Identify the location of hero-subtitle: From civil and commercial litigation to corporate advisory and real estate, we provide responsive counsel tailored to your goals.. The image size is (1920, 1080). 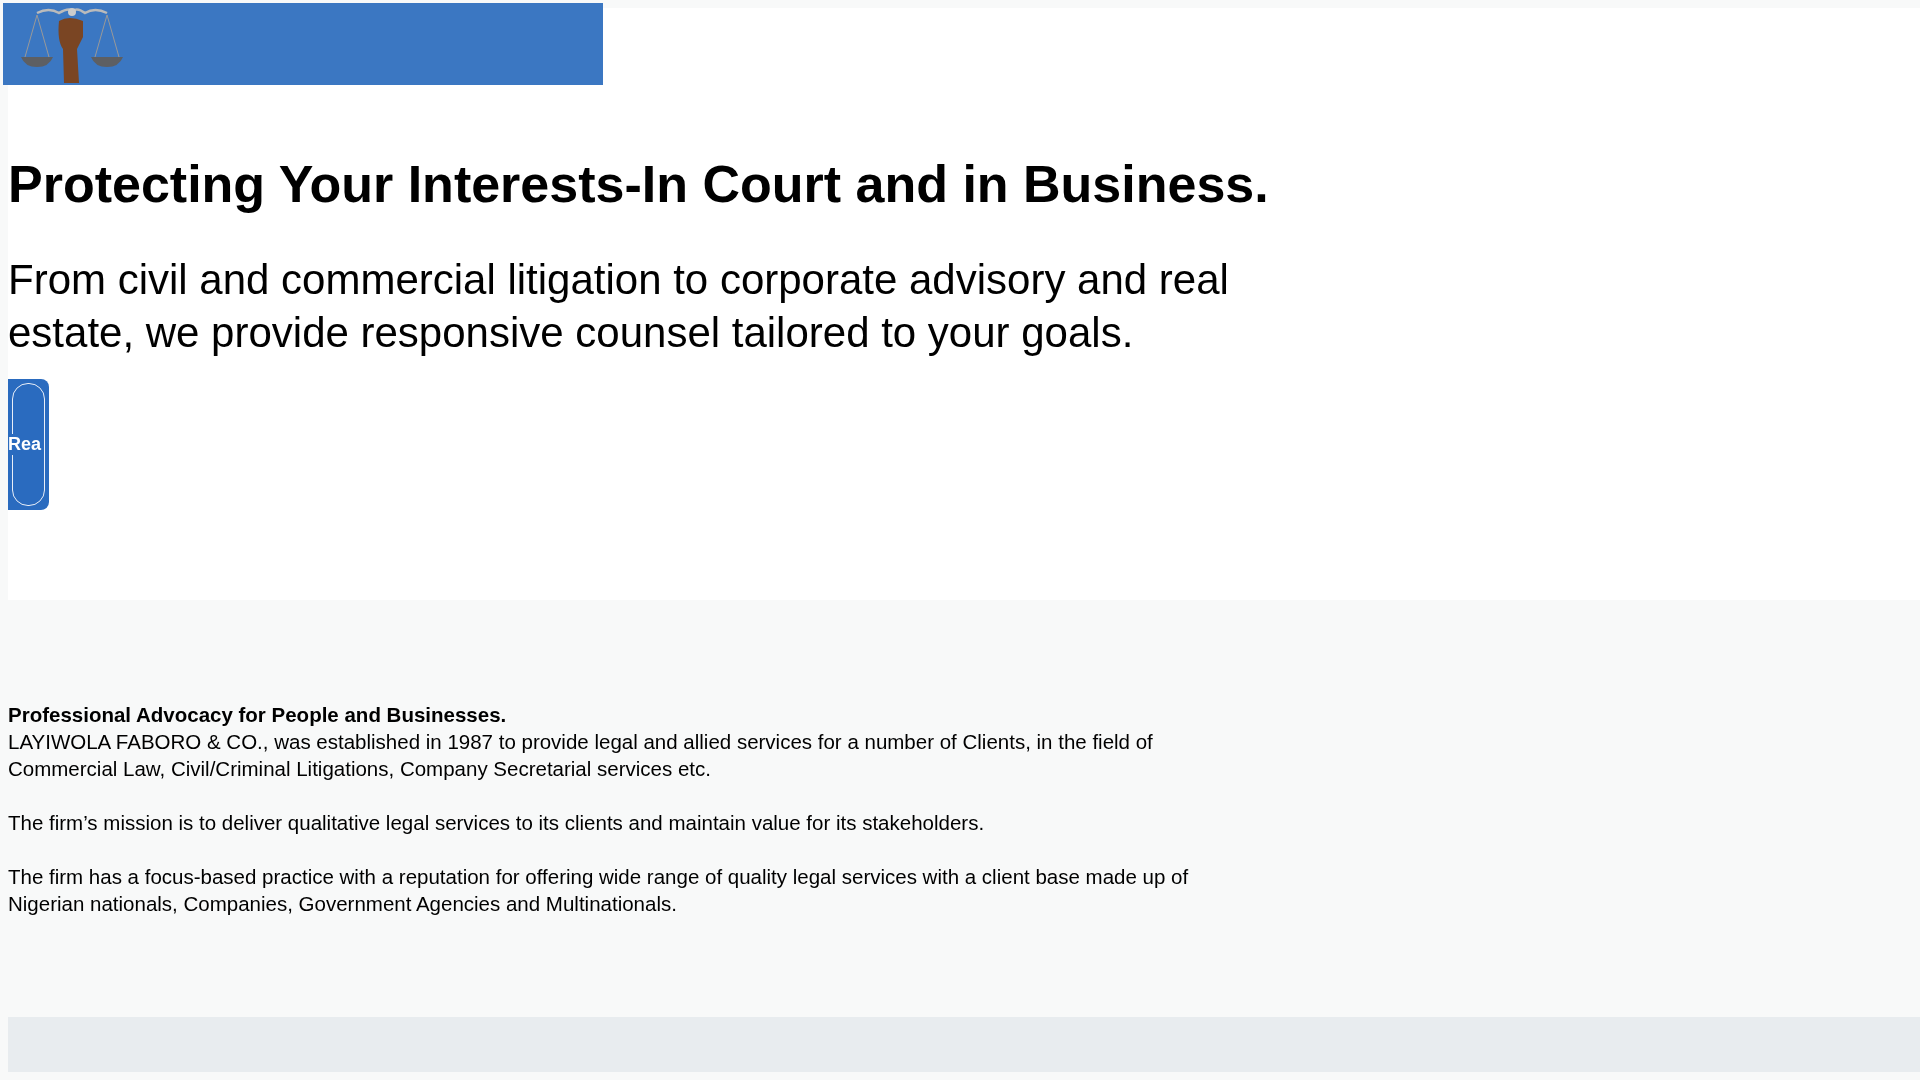
(619, 307).